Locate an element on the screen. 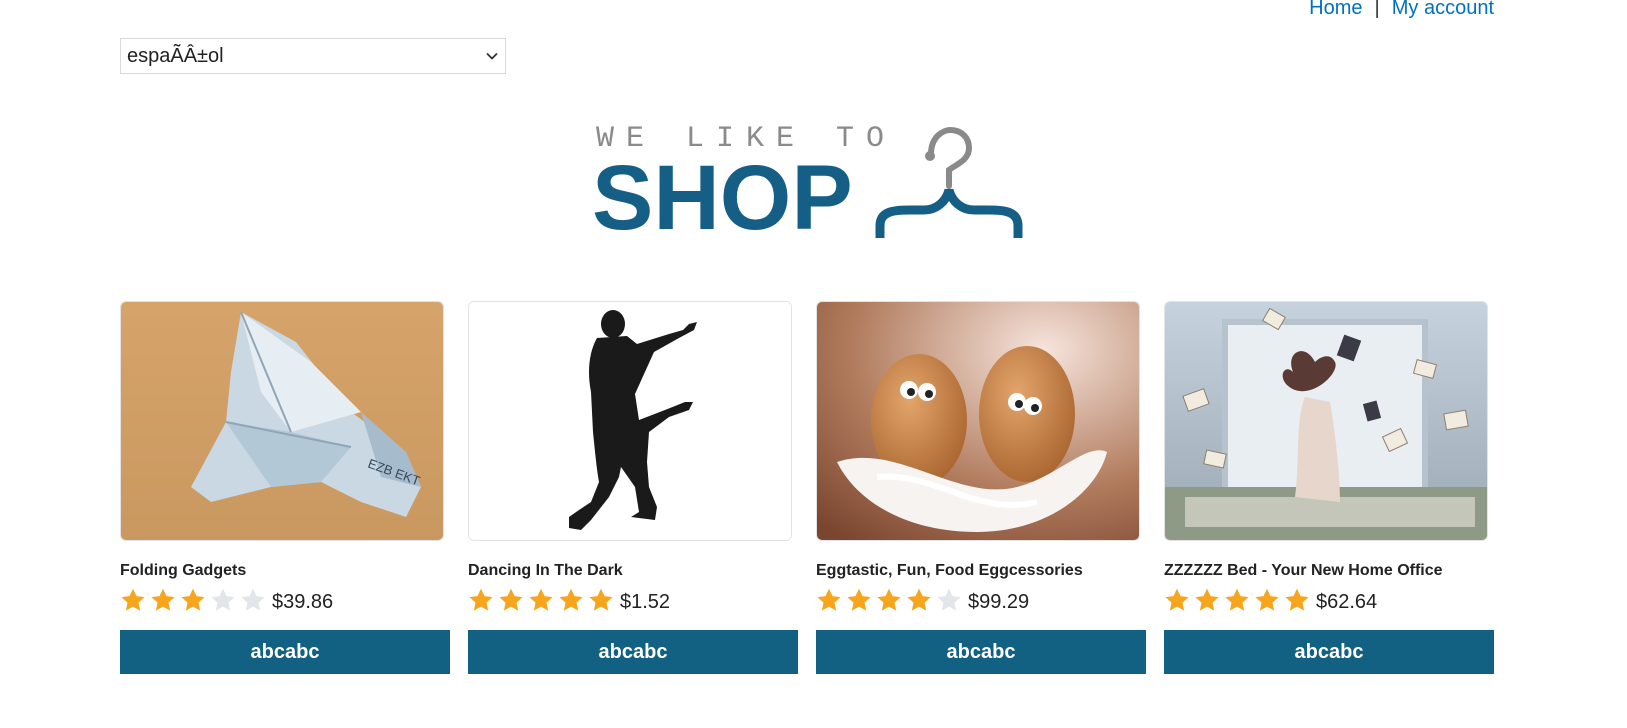 Image resolution: width=1627 pixels, height=728 pixels. product-title: Eggtastic, Fun, Food Eggcessories is located at coordinates (981, 571).